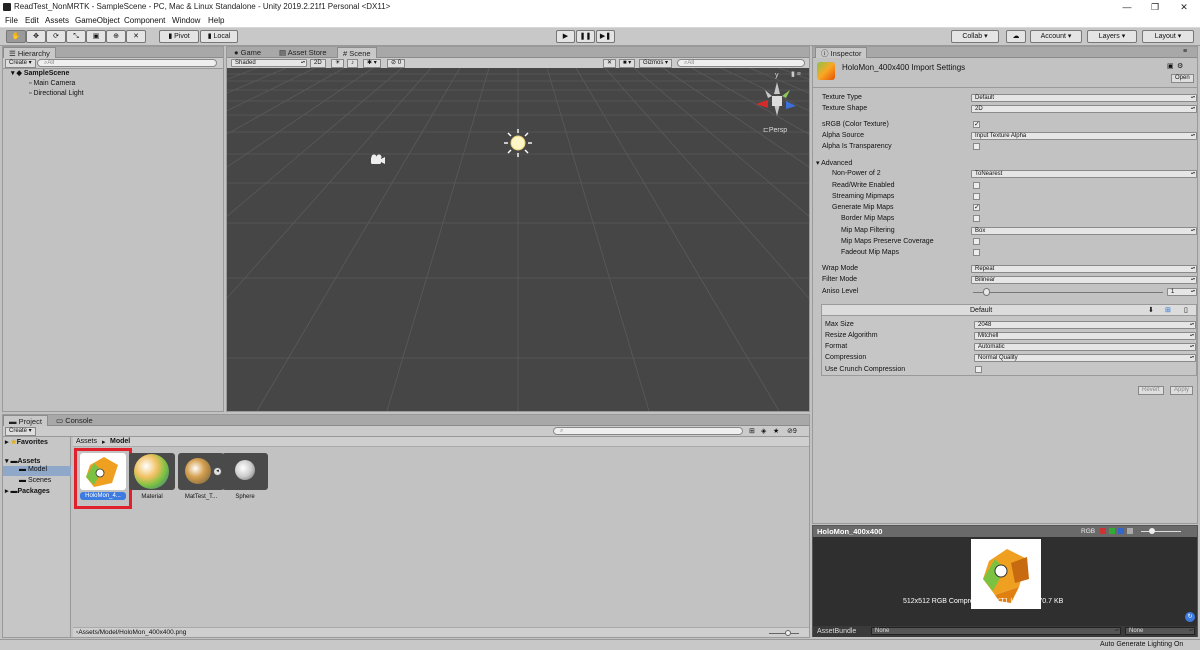 This screenshot has width=1200, height=650. What do you see at coordinates (741, 63) in the screenshot?
I see `scene-search-input: ⌕All` at bounding box center [741, 63].